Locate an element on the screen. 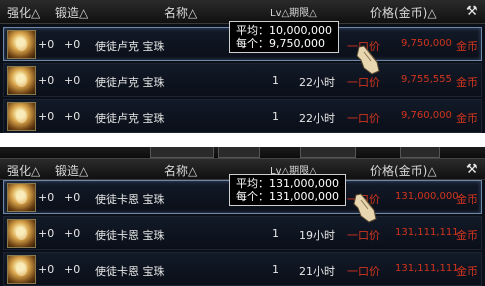 The width and height of the screenshot is (485, 286). price-value: 9,750,000 is located at coordinates (426, 43).